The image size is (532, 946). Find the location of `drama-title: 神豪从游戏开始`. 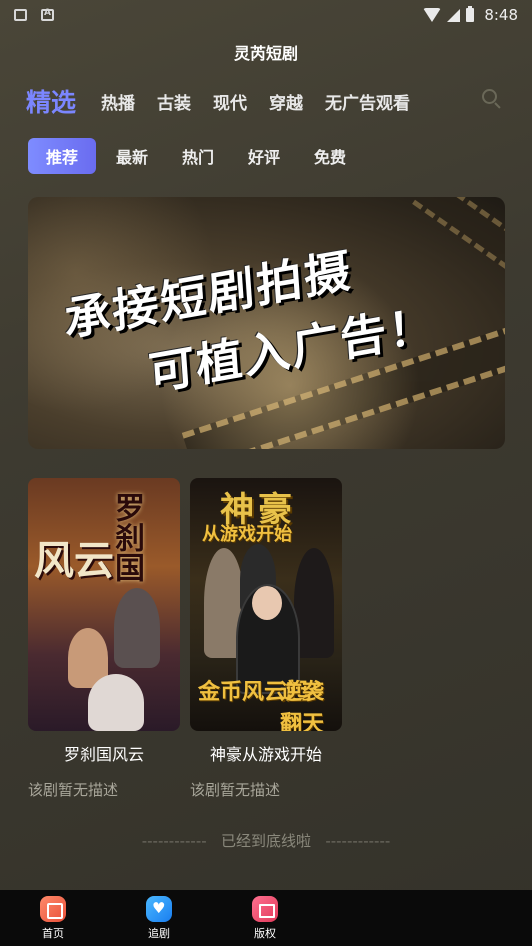

drama-title: 神豪从游戏开始 is located at coordinates (266, 753).